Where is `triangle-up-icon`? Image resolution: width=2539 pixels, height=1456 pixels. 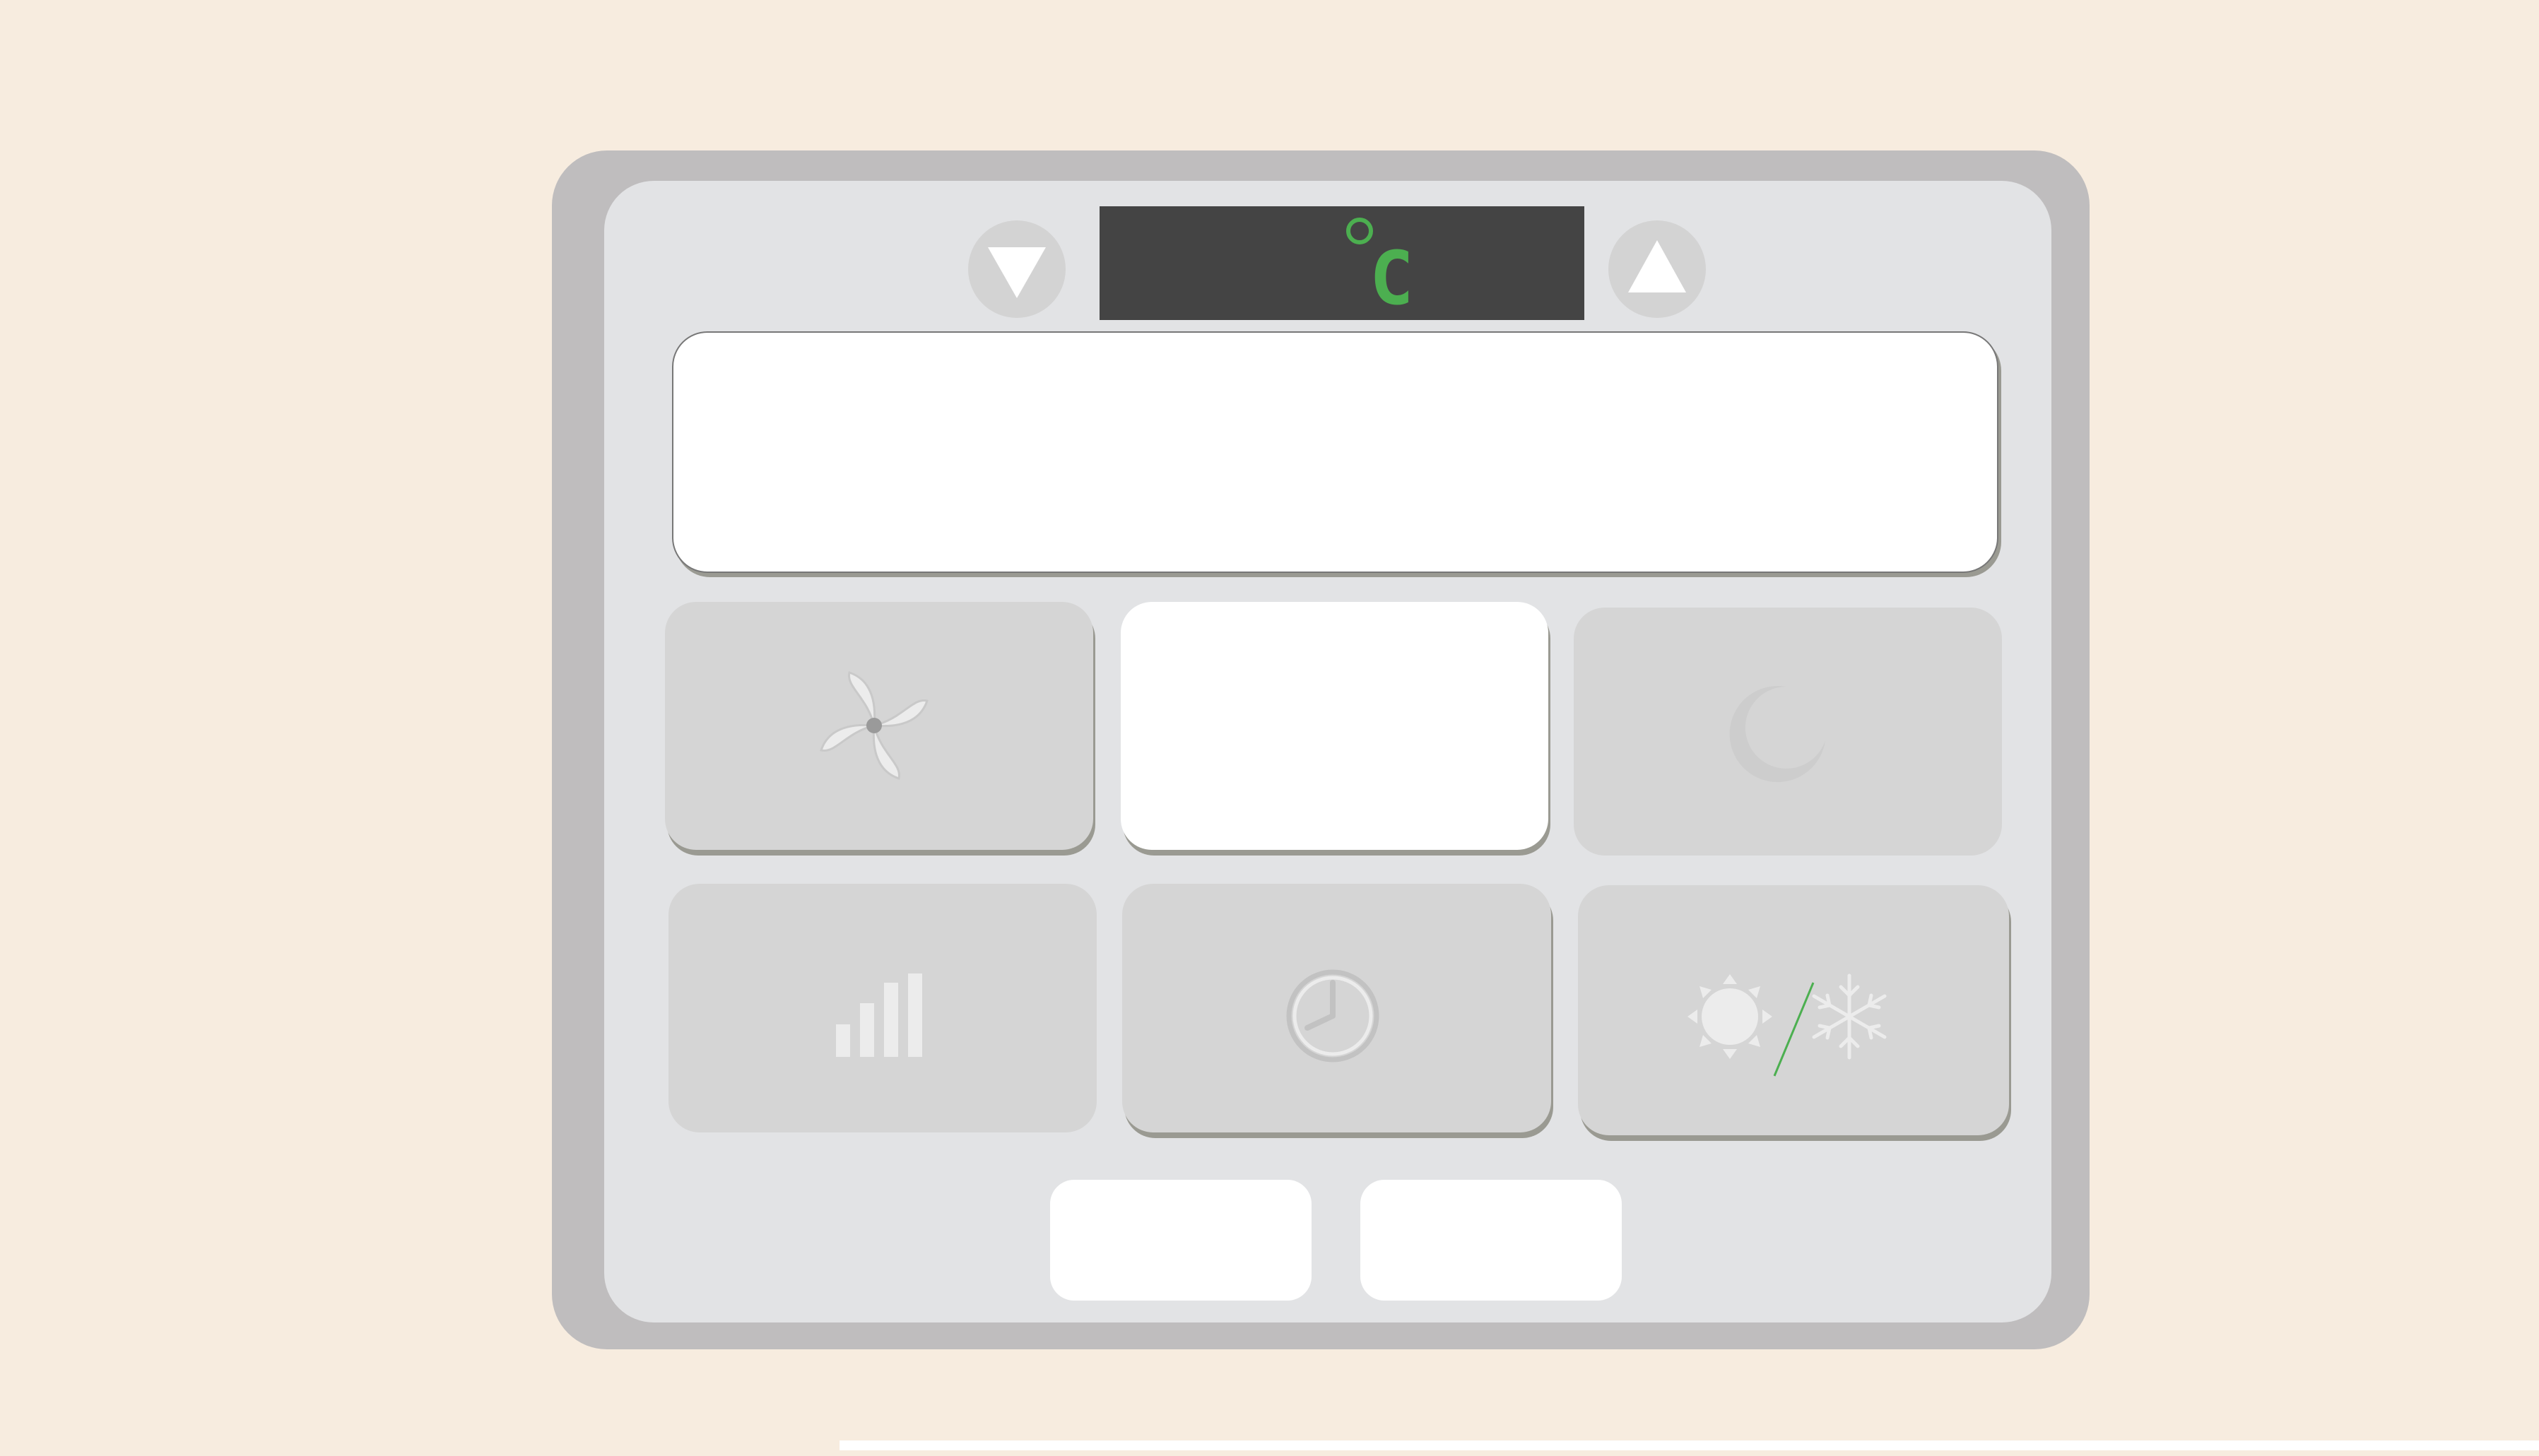 triangle-up-icon is located at coordinates (1657, 266).